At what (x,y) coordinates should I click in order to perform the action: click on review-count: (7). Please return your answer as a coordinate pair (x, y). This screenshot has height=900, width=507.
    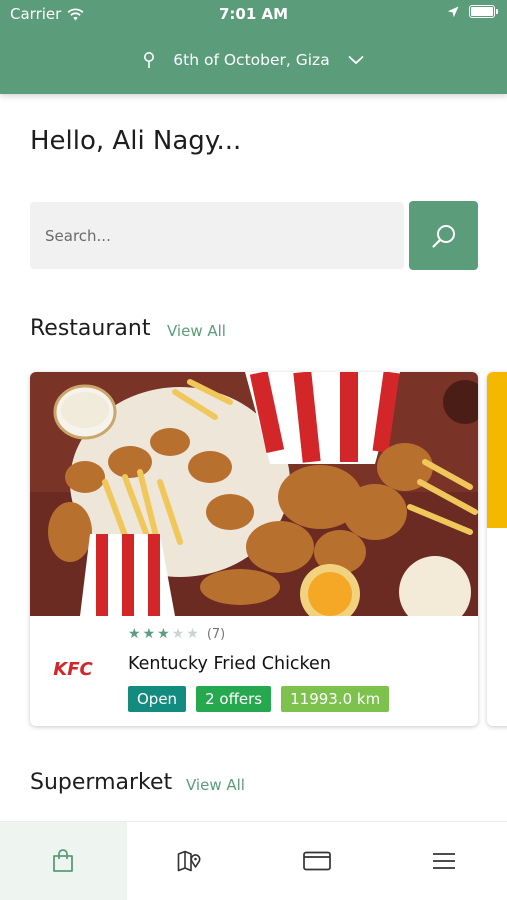
    Looking at the image, I should click on (216, 634).